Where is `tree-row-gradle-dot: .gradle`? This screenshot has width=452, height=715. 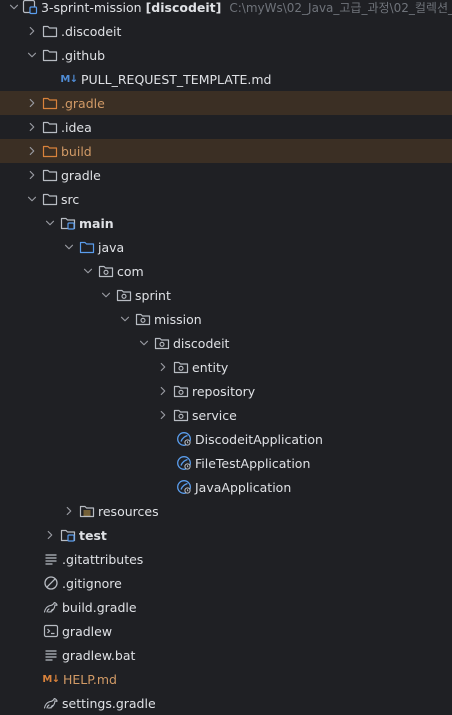 tree-row-gradle-dot: .gradle is located at coordinates (226, 103).